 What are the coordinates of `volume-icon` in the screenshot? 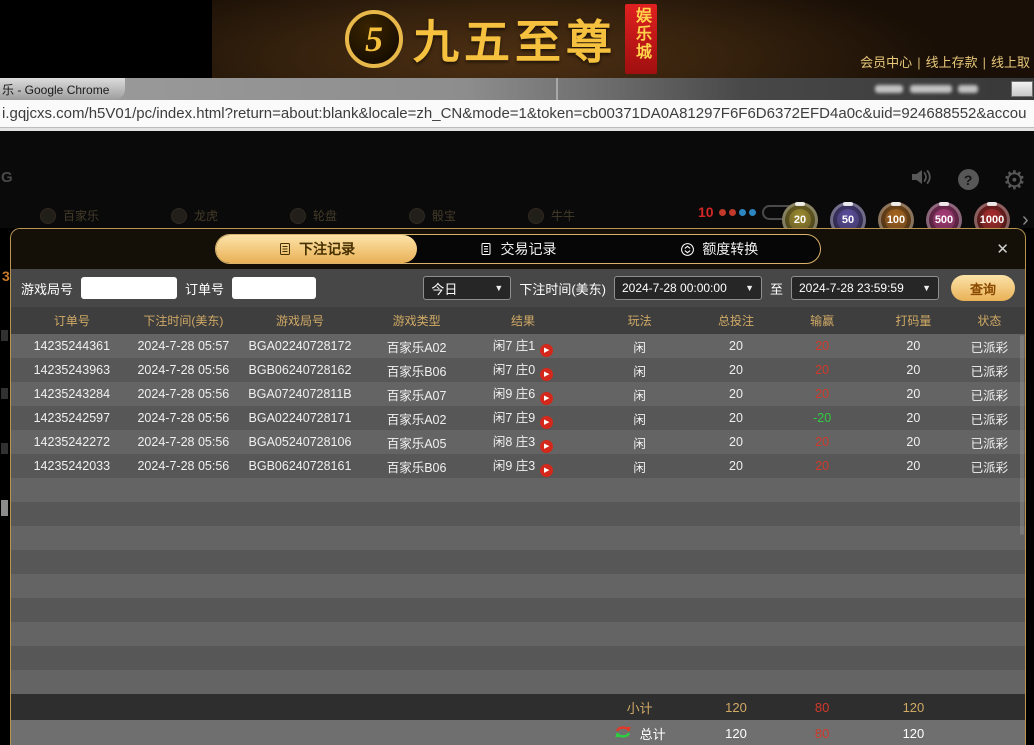 It's located at (922, 179).